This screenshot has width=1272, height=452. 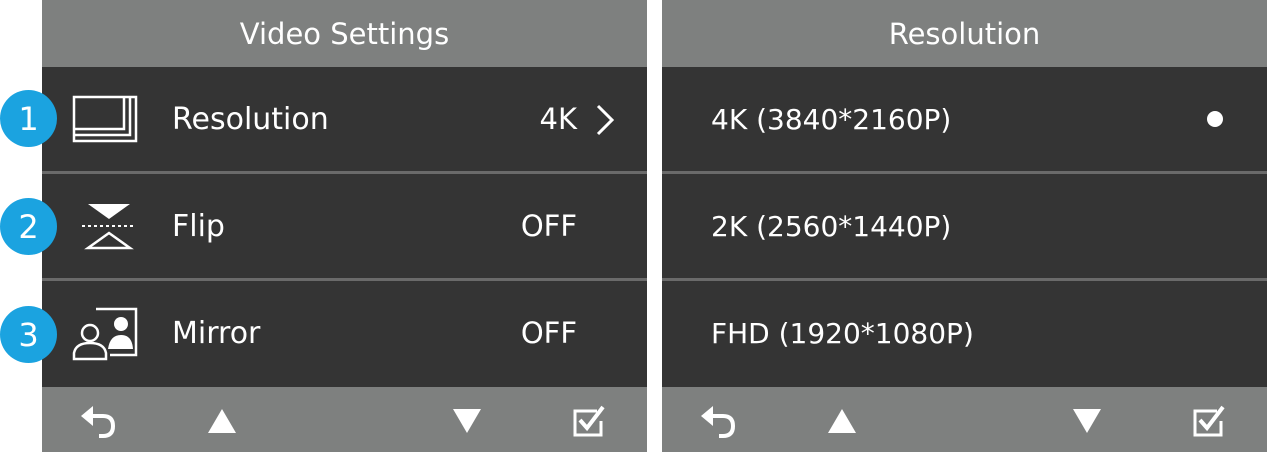 What do you see at coordinates (216, 333) in the screenshot?
I see `menu-item-label: Mirror` at bounding box center [216, 333].